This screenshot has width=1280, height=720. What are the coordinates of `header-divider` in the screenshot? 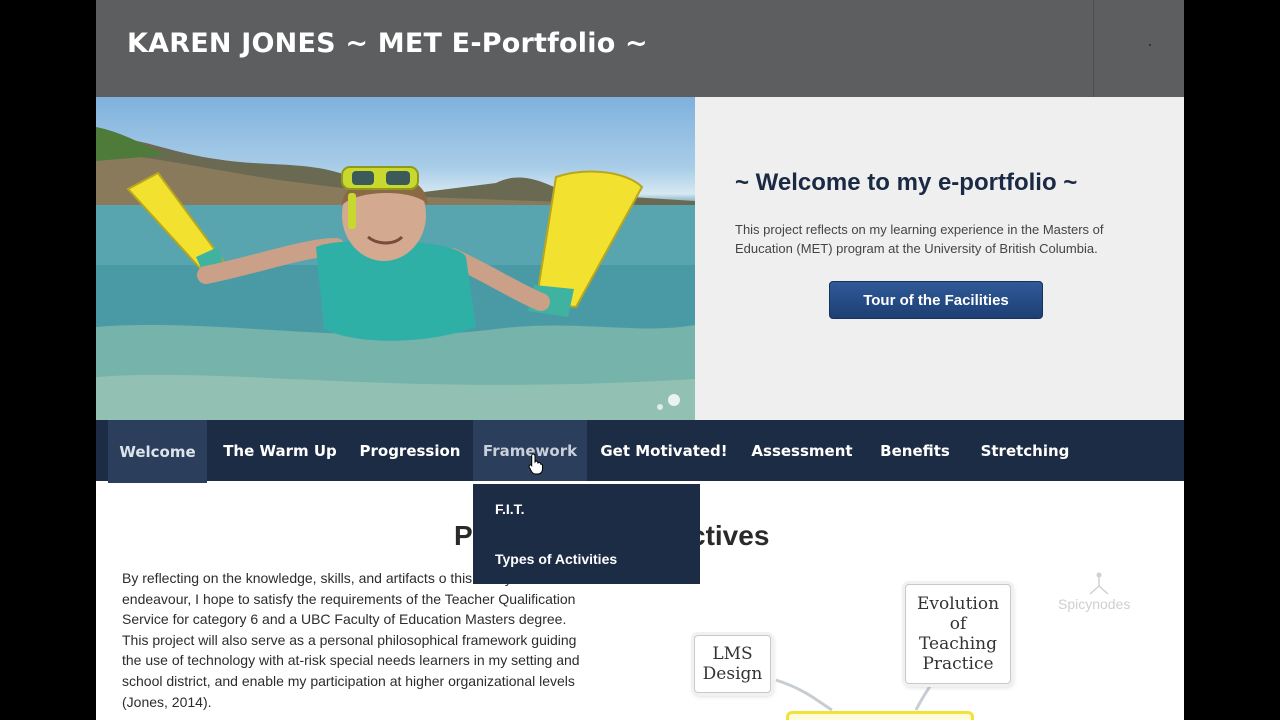 It's located at (1093, 48).